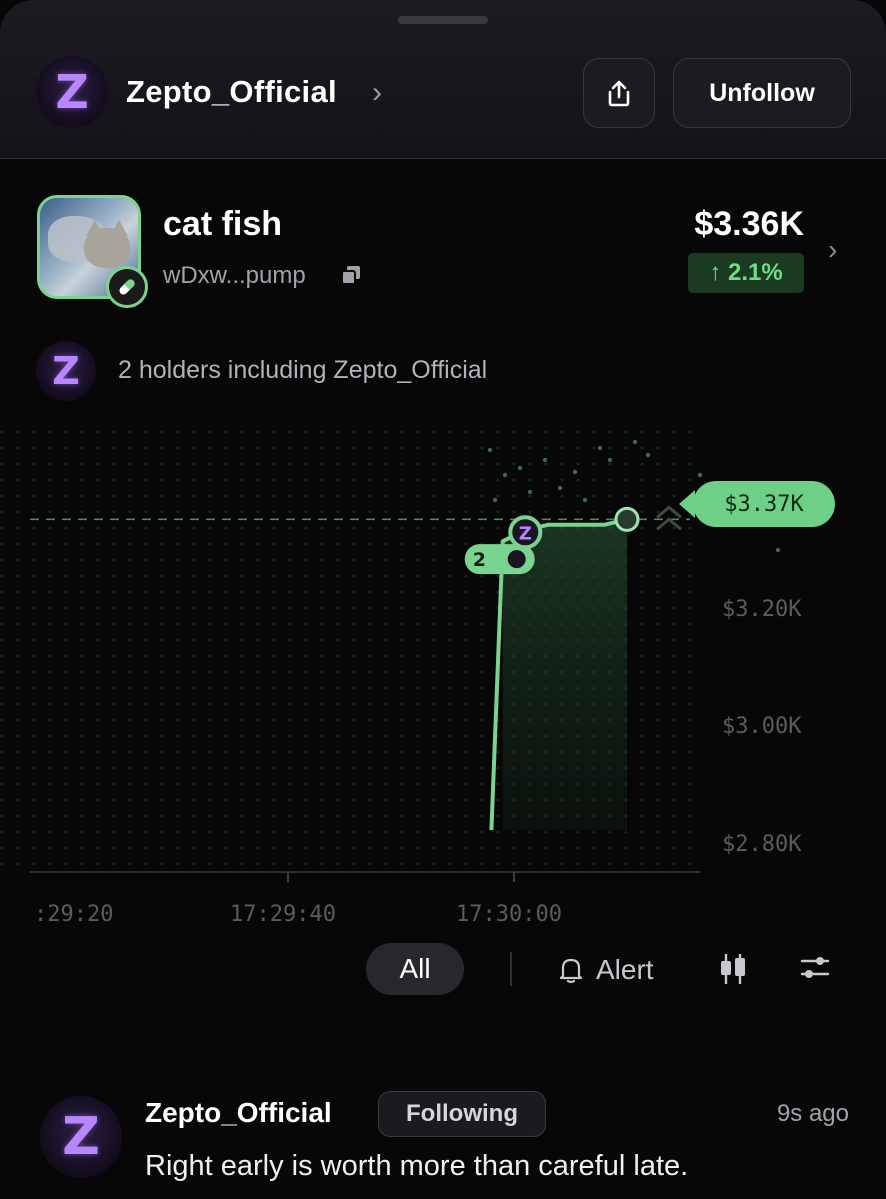  I want to click on bell-icon, so click(571, 971).